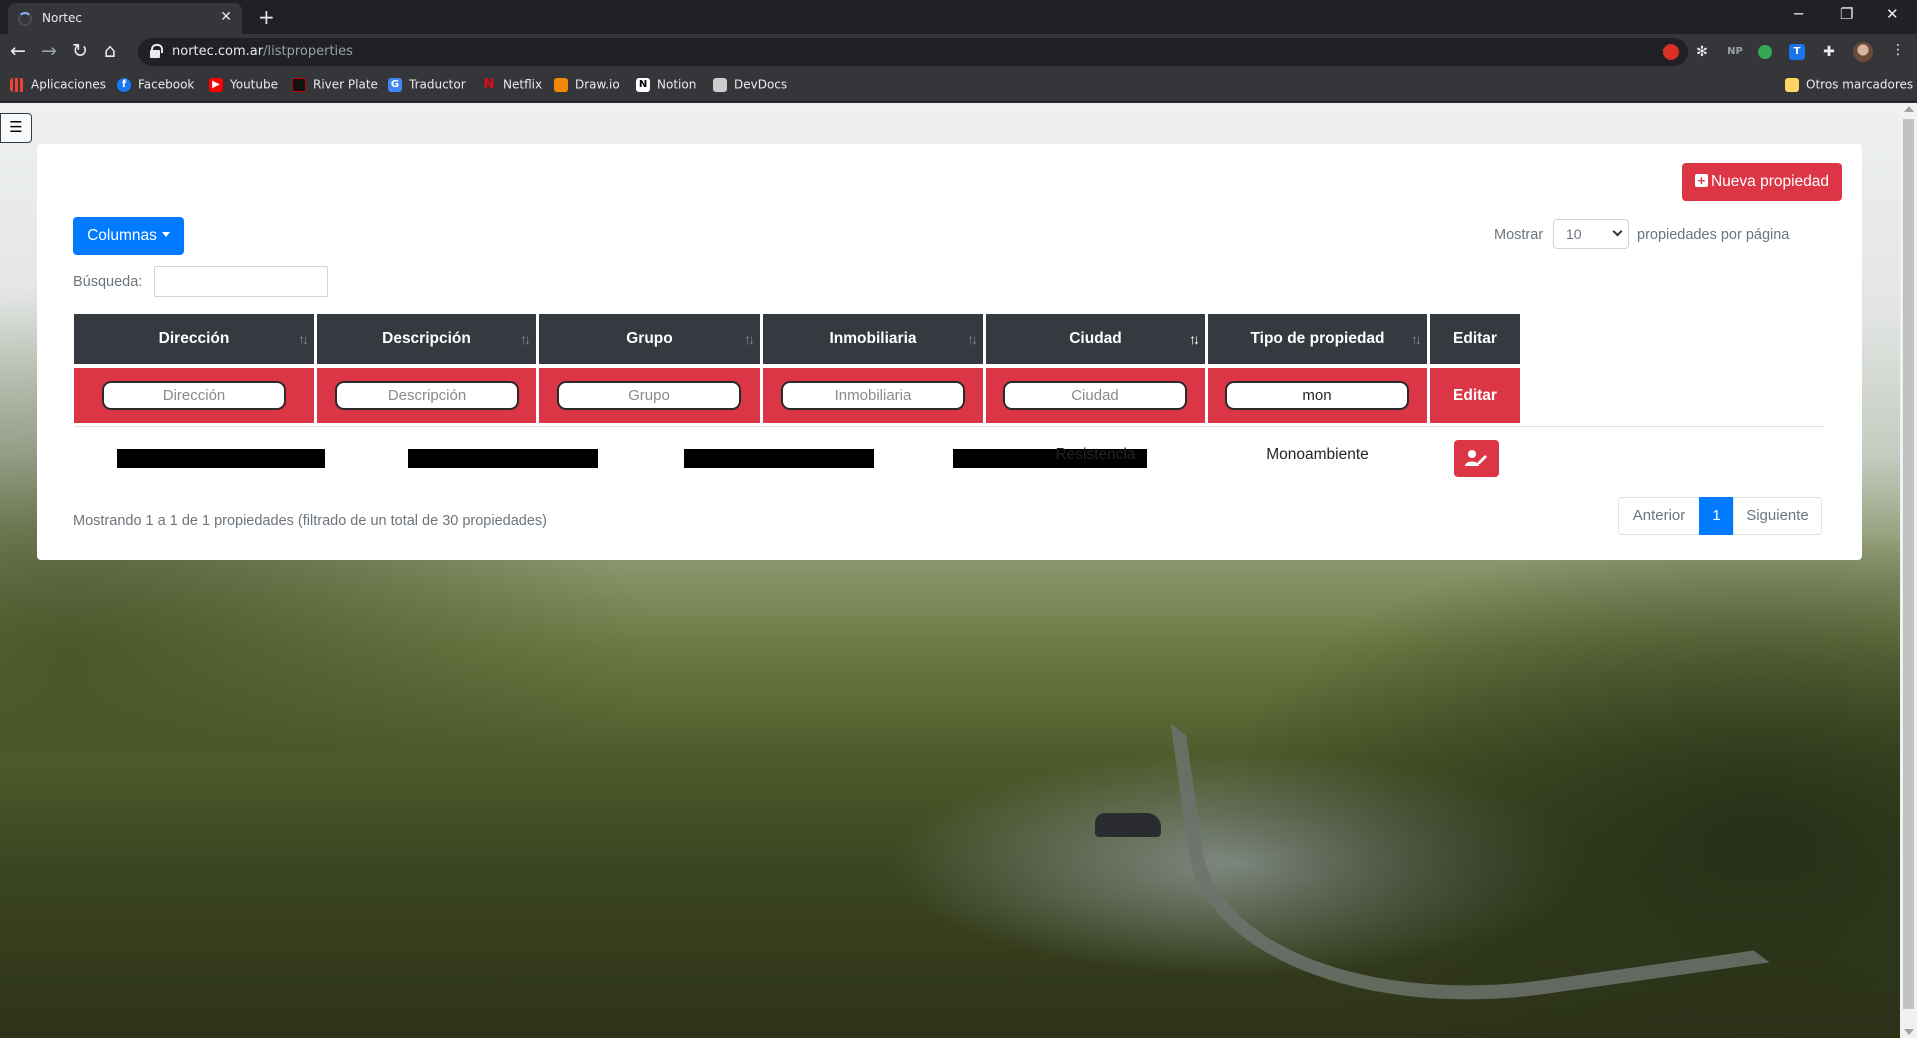 The image size is (1917, 1038). I want to click on pagination-previous: Anterior, so click(1659, 516).